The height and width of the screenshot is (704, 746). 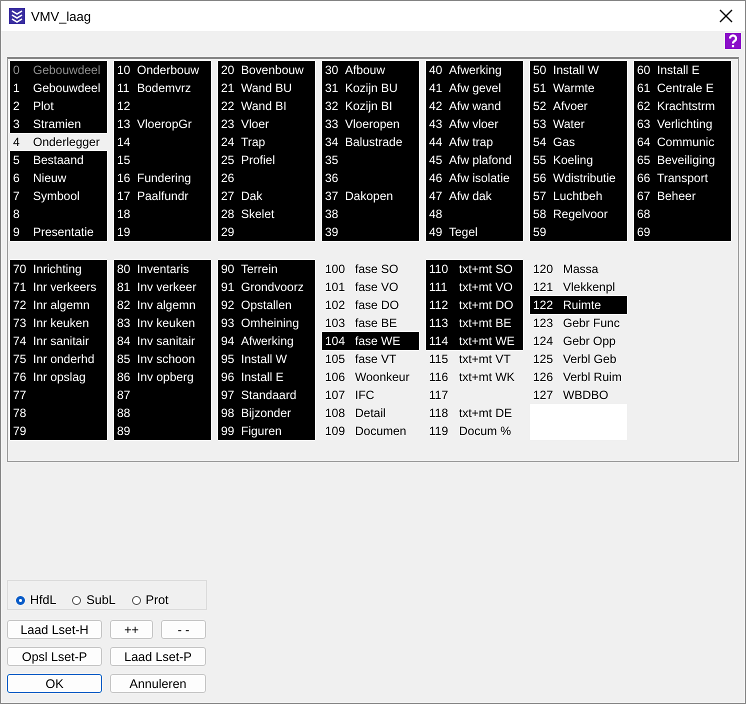 What do you see at coordinates (58, 377) in the screenshot?
I see `layer-item: 76 Inr opslag` at bounding box center [58, 377].